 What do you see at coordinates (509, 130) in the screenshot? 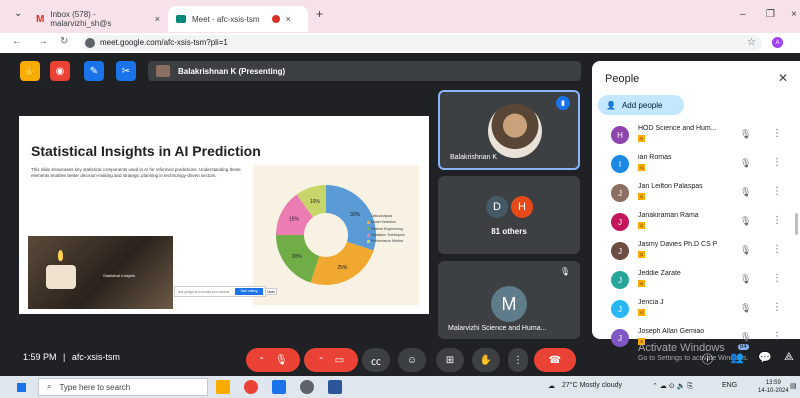
I see `tile-main-speaker: ▮ Balakrishnan K` at bounding box center [509, 130].